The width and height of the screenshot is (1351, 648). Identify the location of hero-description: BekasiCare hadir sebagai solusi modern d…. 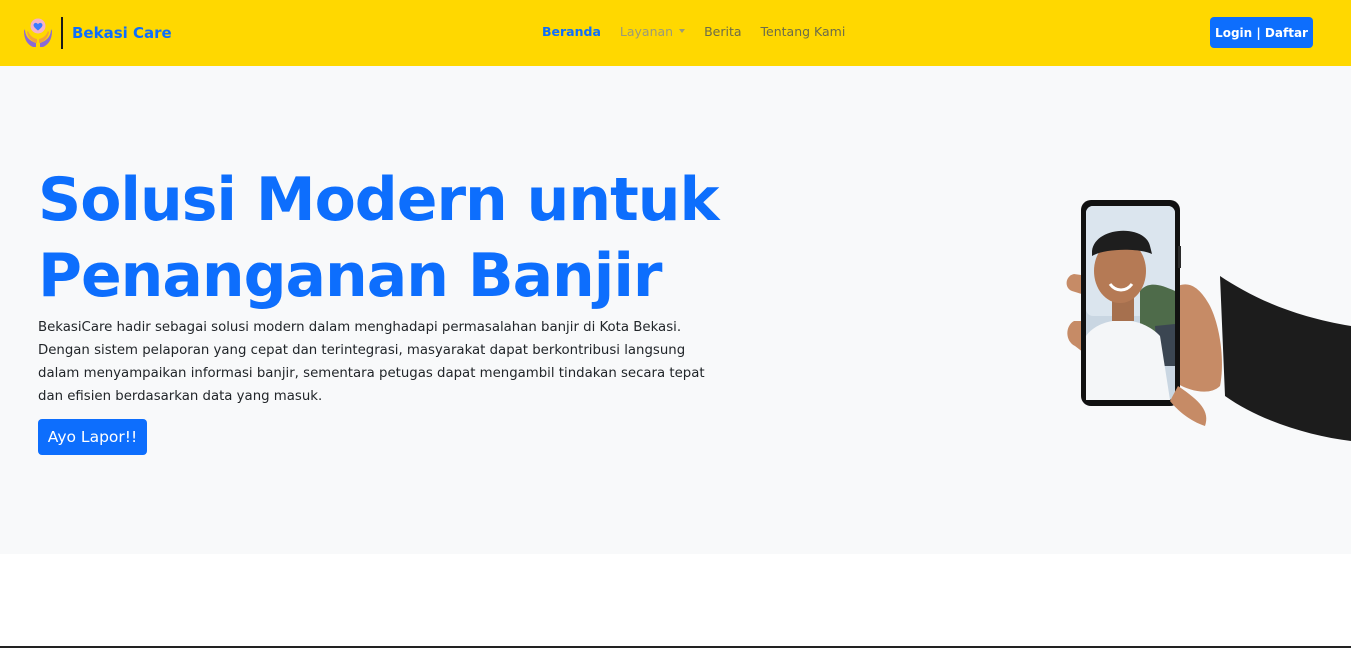
(371, 362).